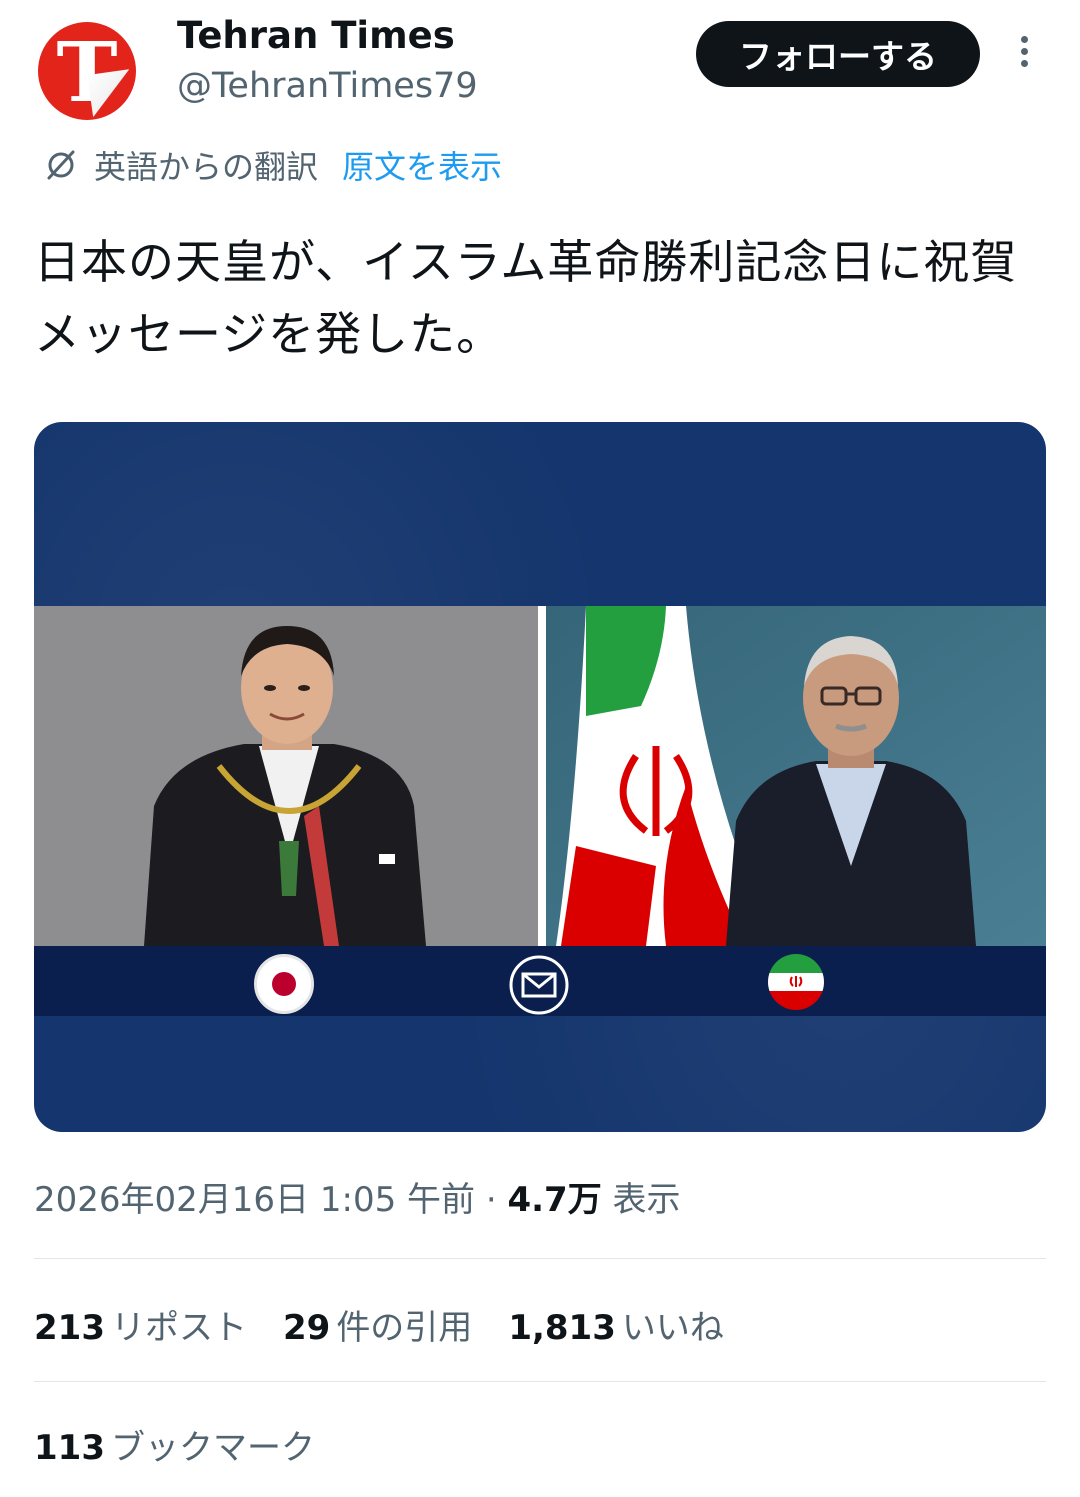 The height and width of the screenshot is (1497, 1080). What do you see at coordinates (284, 984) in the screenshot?
I see `japan-flag-icon` at bounding box center [284, 984].